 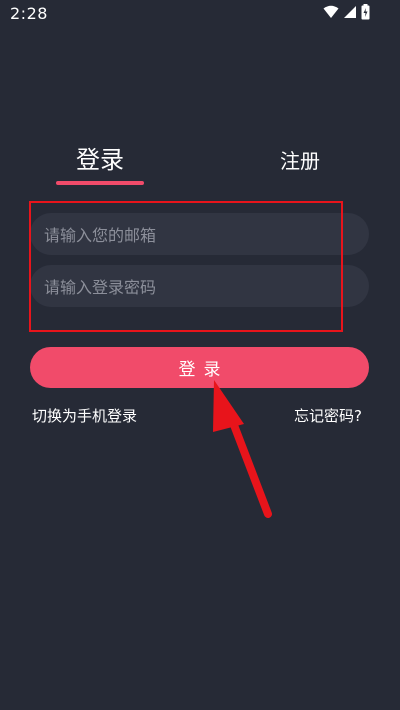 What do you see at coordinates (331, 12) in the screenshot?
I see `wifi-icon` at bounding box center [331, 12].